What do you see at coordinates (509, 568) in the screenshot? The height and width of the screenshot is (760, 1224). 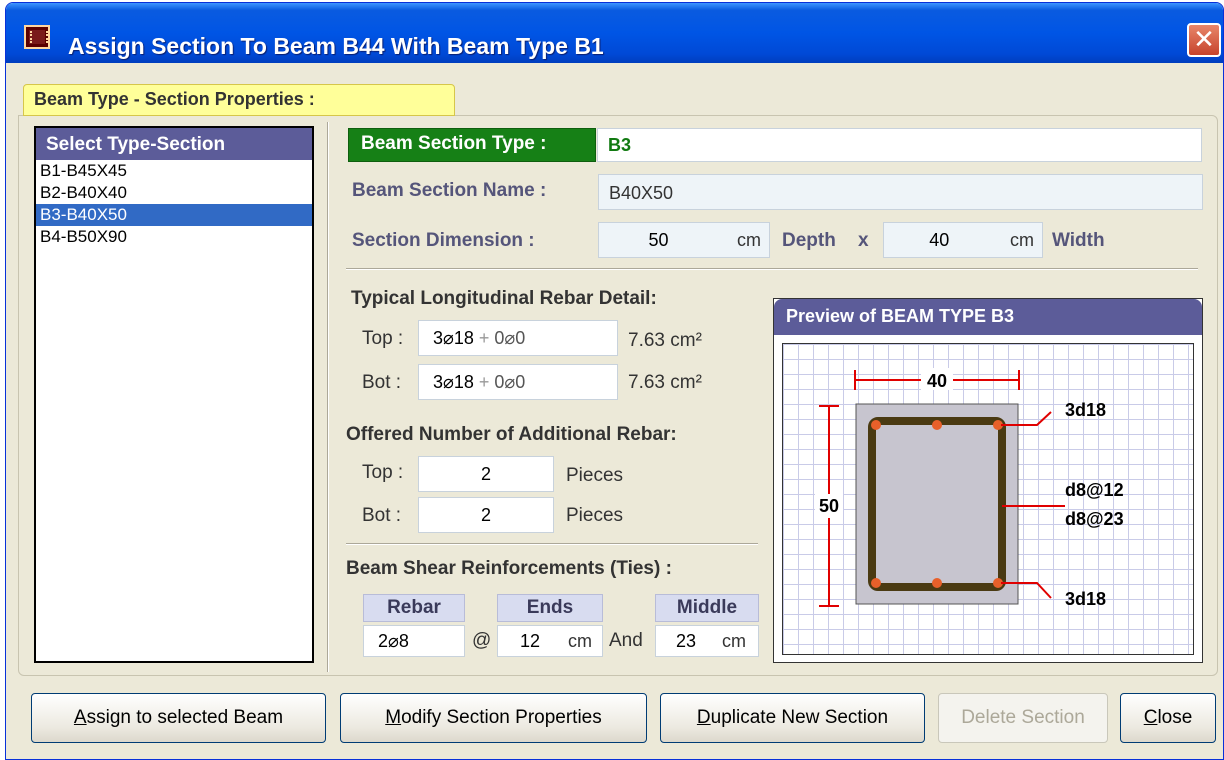 I see `shear-heading: Beam Shear Reinforcements (Ties) :` at bounding box center [509, 568].